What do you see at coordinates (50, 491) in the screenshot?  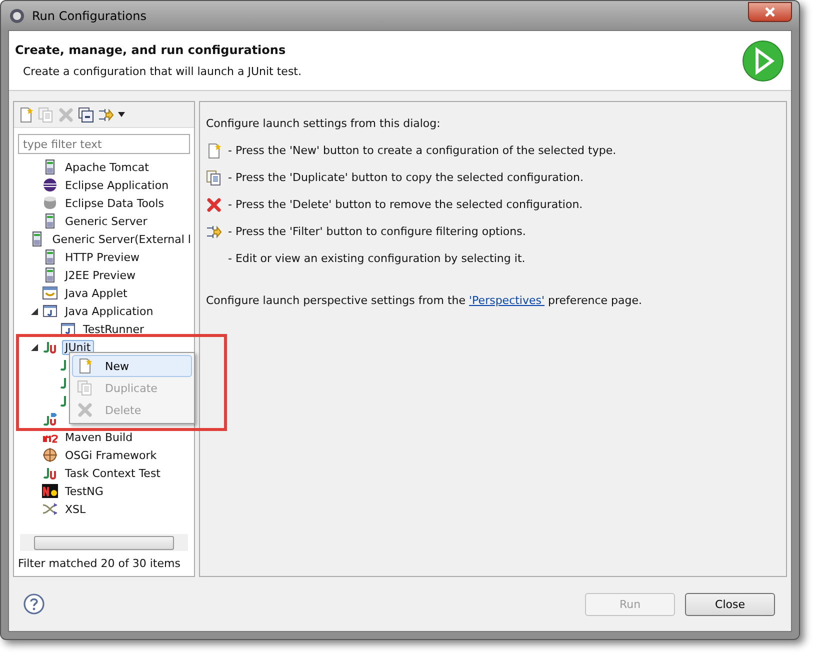 I see `testng-icon` at bounding box center [50, 491].